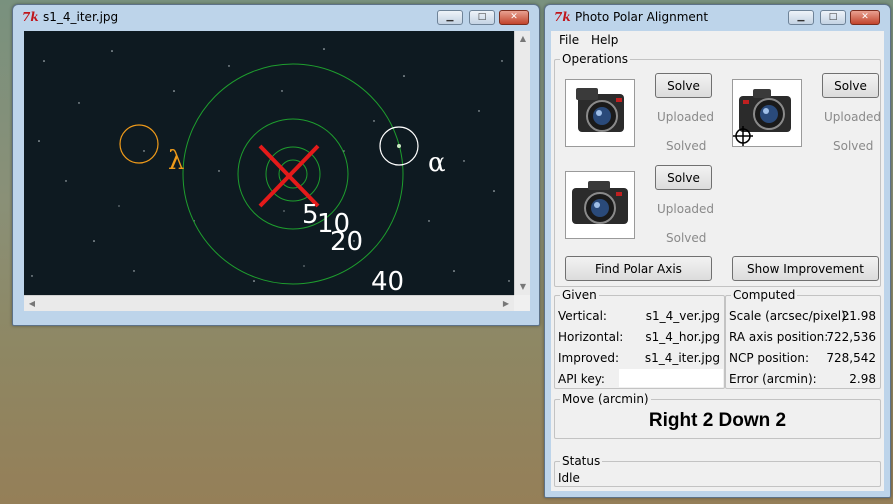 The image size is (893, 504). What do you see at coordinates (589, 358) in the screenshot?
I see `given-improved-label: Improved:` at bounding box center [589, 358].